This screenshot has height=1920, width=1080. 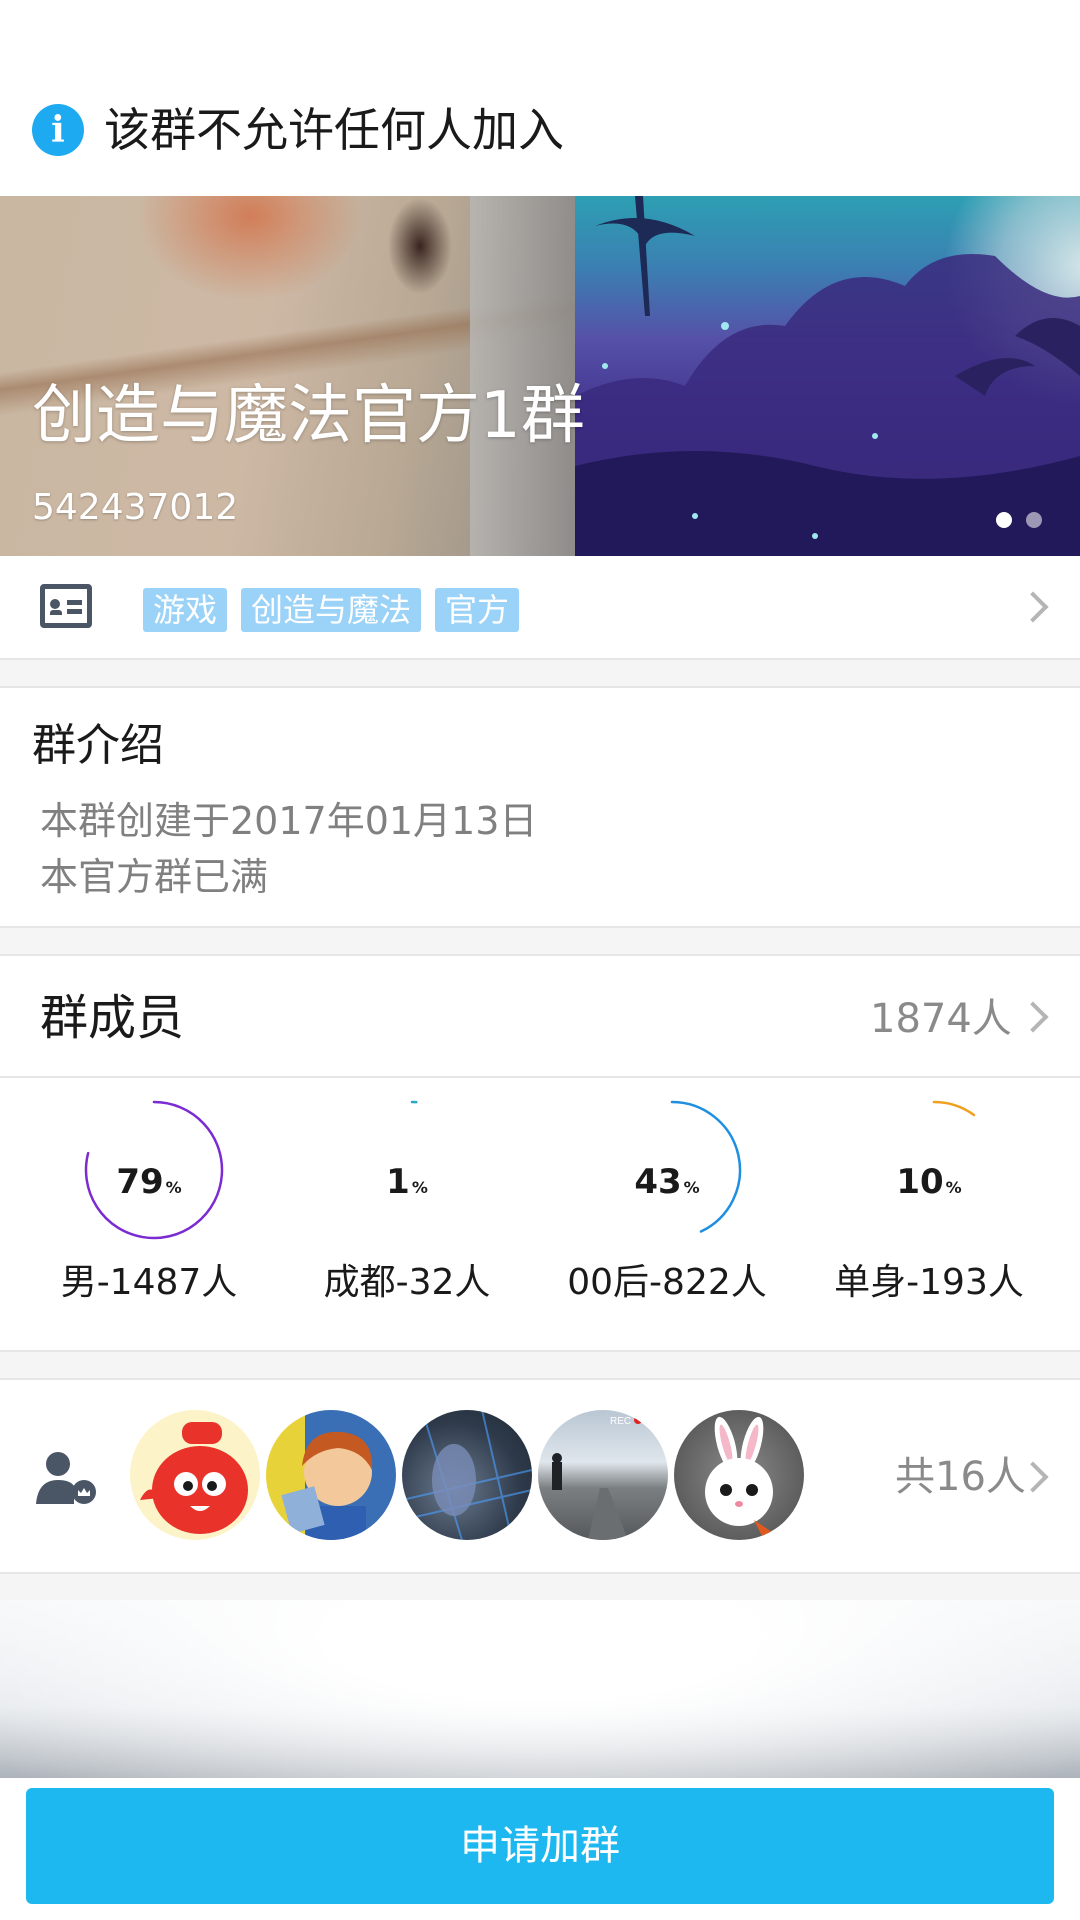 What do you see at coordinates (929, 1282) in the screenshot?
I see `stat-label: 单身-193人` at bounding box center [929, 1282].